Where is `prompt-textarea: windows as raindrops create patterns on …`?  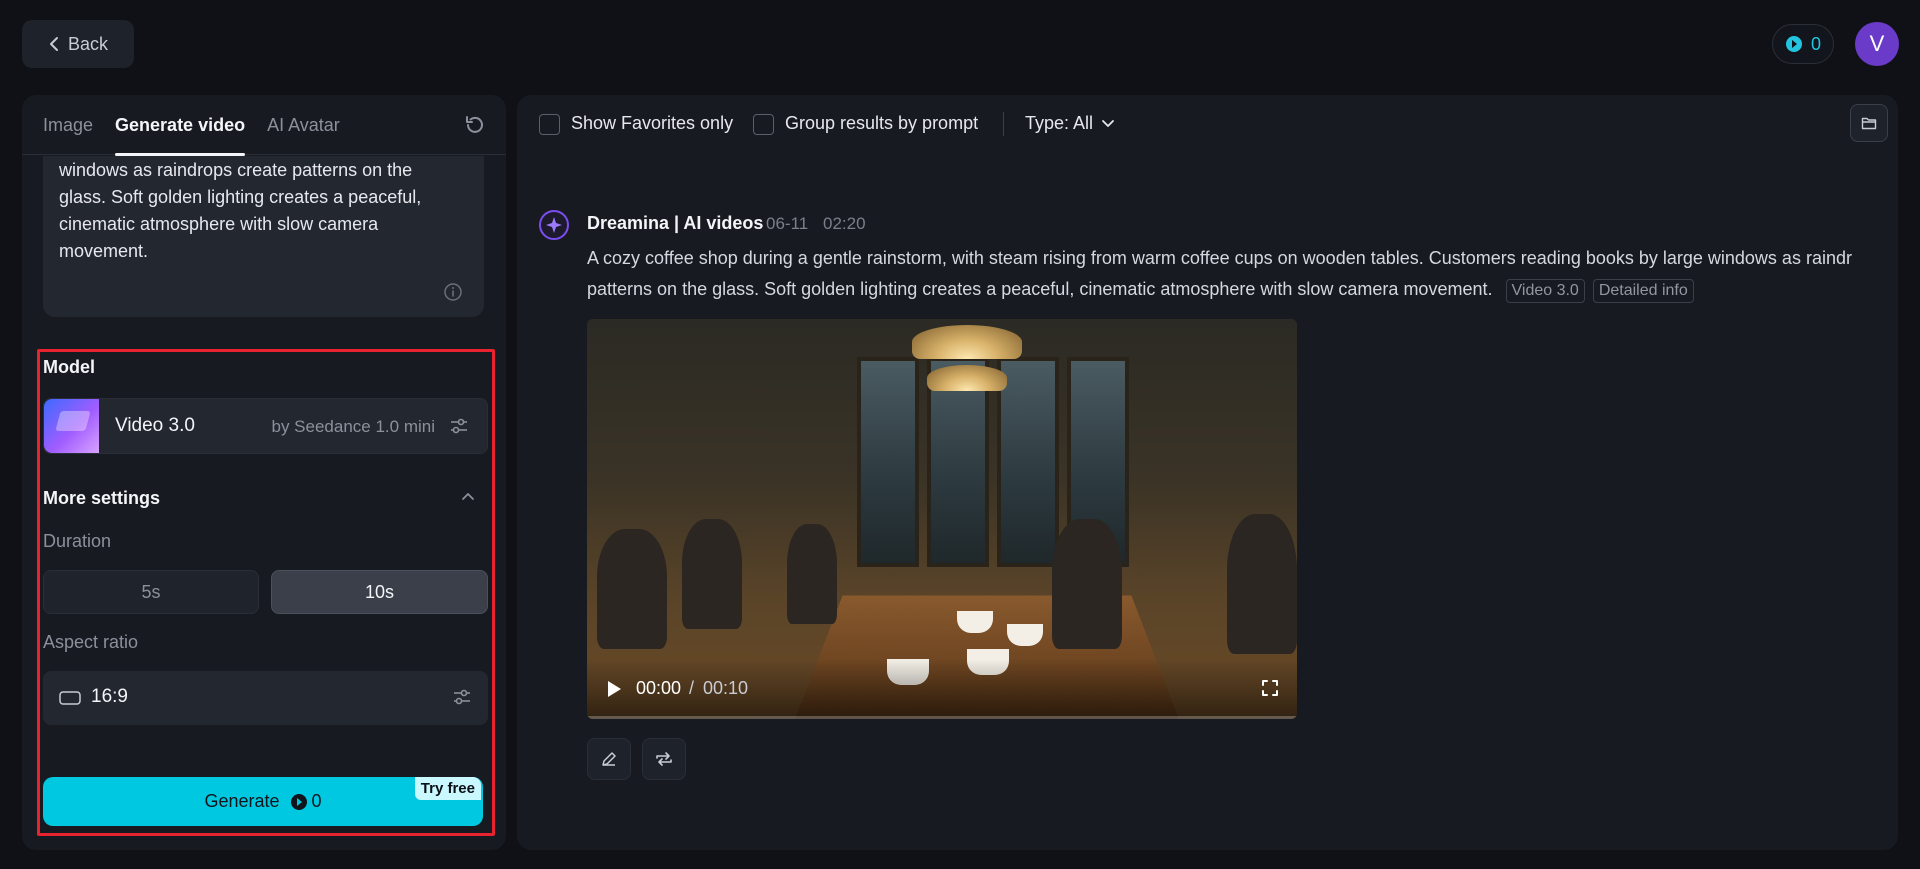 prompt-textarea: windows as raindrops create patterns on … is located at coordinates (263, 236).